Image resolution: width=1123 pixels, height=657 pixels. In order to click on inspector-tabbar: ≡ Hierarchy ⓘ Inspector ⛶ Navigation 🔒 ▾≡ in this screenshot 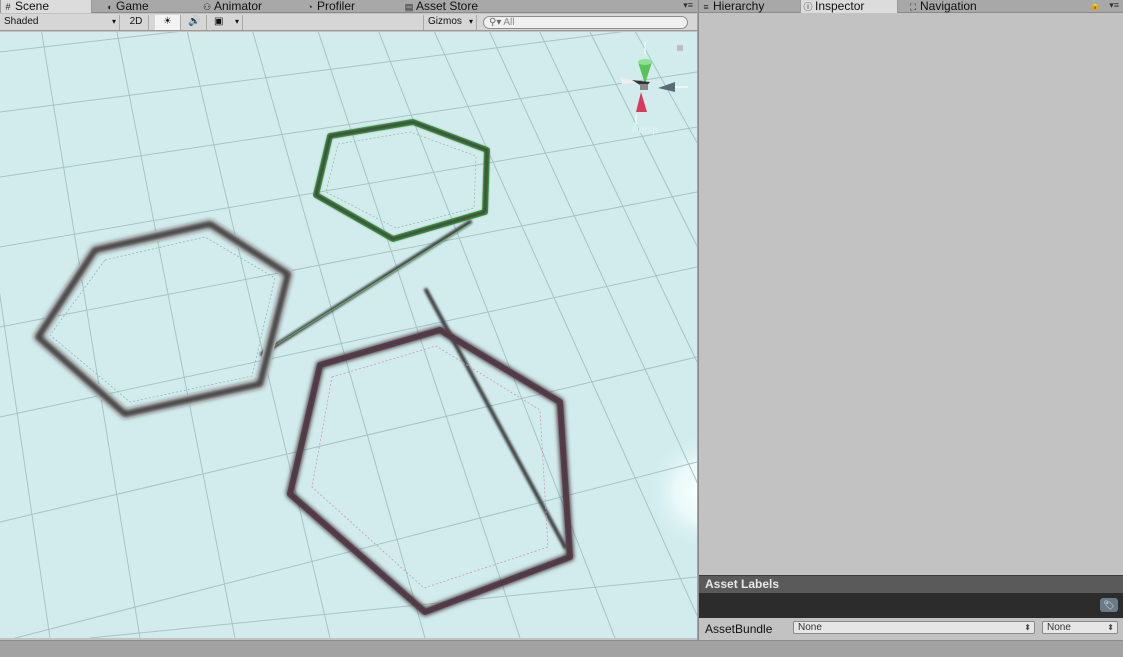, I will do `click(911, 6)`.